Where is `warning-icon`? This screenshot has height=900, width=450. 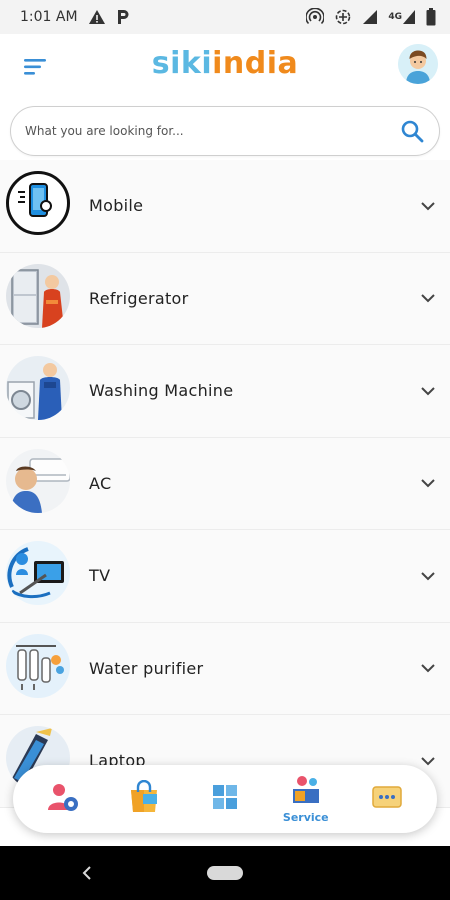
warning-icon is located at coordinates (97, 17).